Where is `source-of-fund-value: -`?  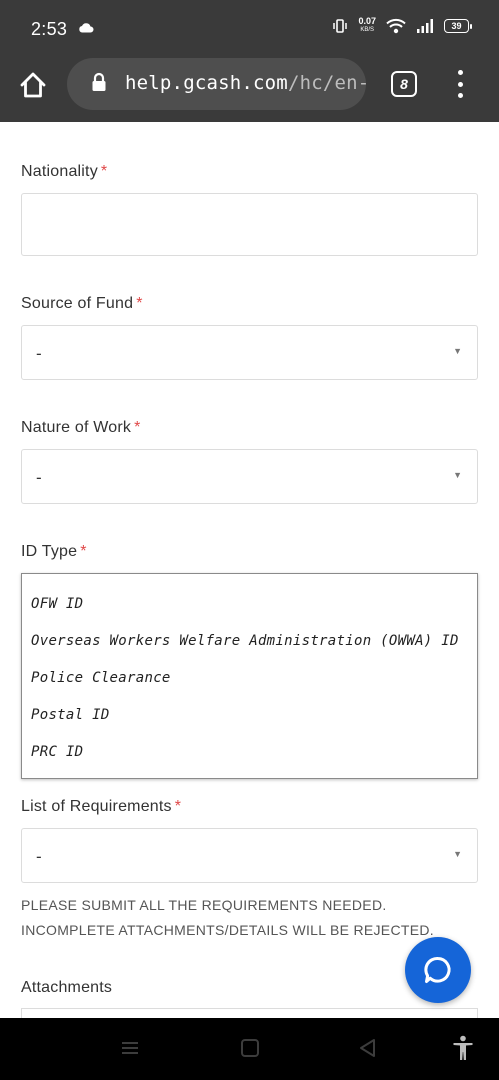 source-of-fund-value: - is located at coordinates (39, 353).